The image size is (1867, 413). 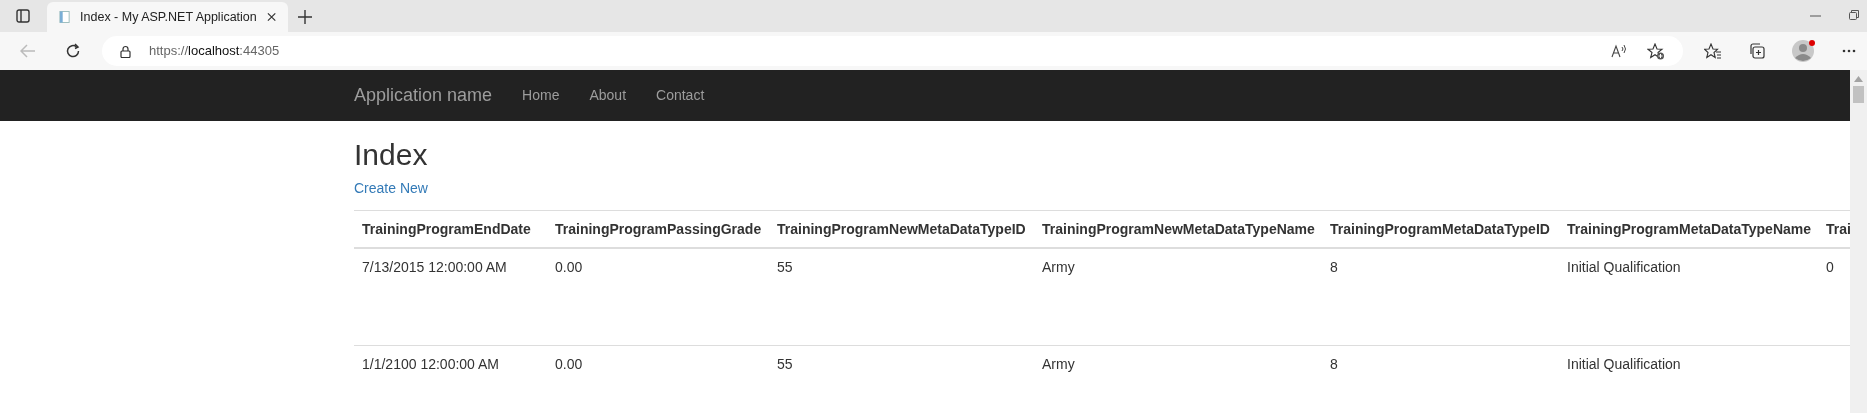 I want to click on reload-icon, so click(x=73, y=51).